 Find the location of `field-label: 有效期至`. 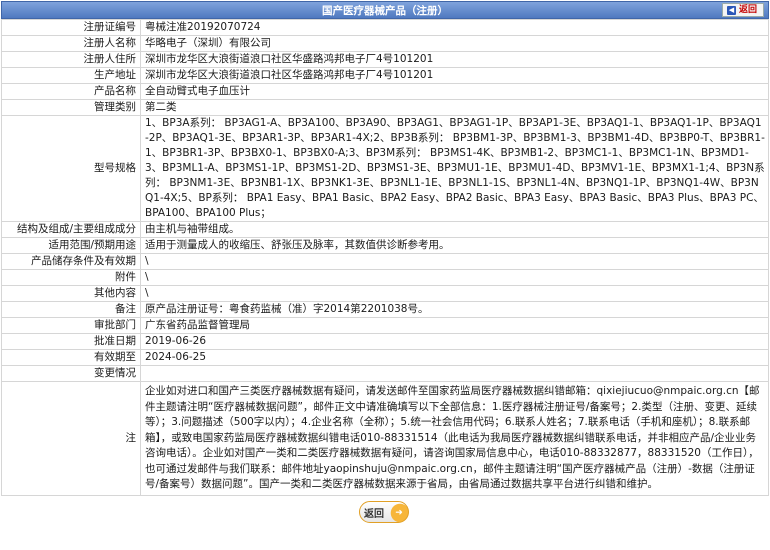

field-label: 有效期至 is located at coordinates (71, 357).